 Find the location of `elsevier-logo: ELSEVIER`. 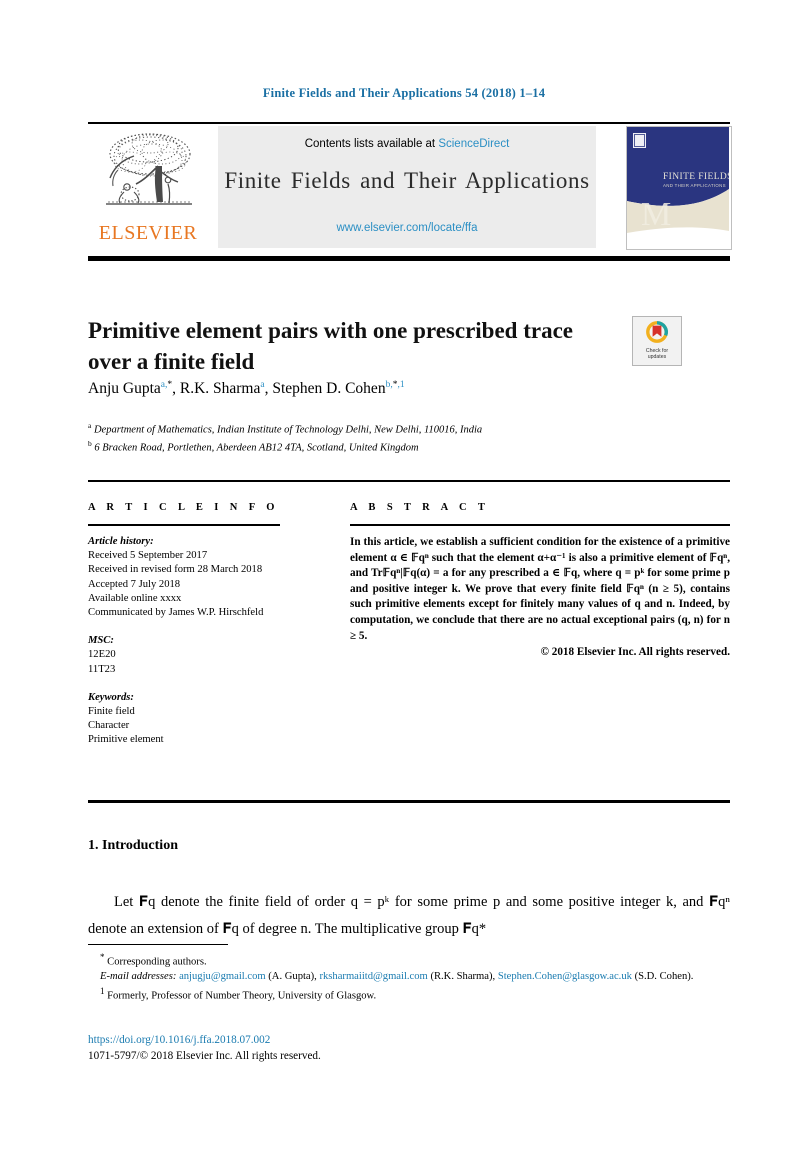

elsevier-logo: ELSEVIER is located at coordinates (148, 187).